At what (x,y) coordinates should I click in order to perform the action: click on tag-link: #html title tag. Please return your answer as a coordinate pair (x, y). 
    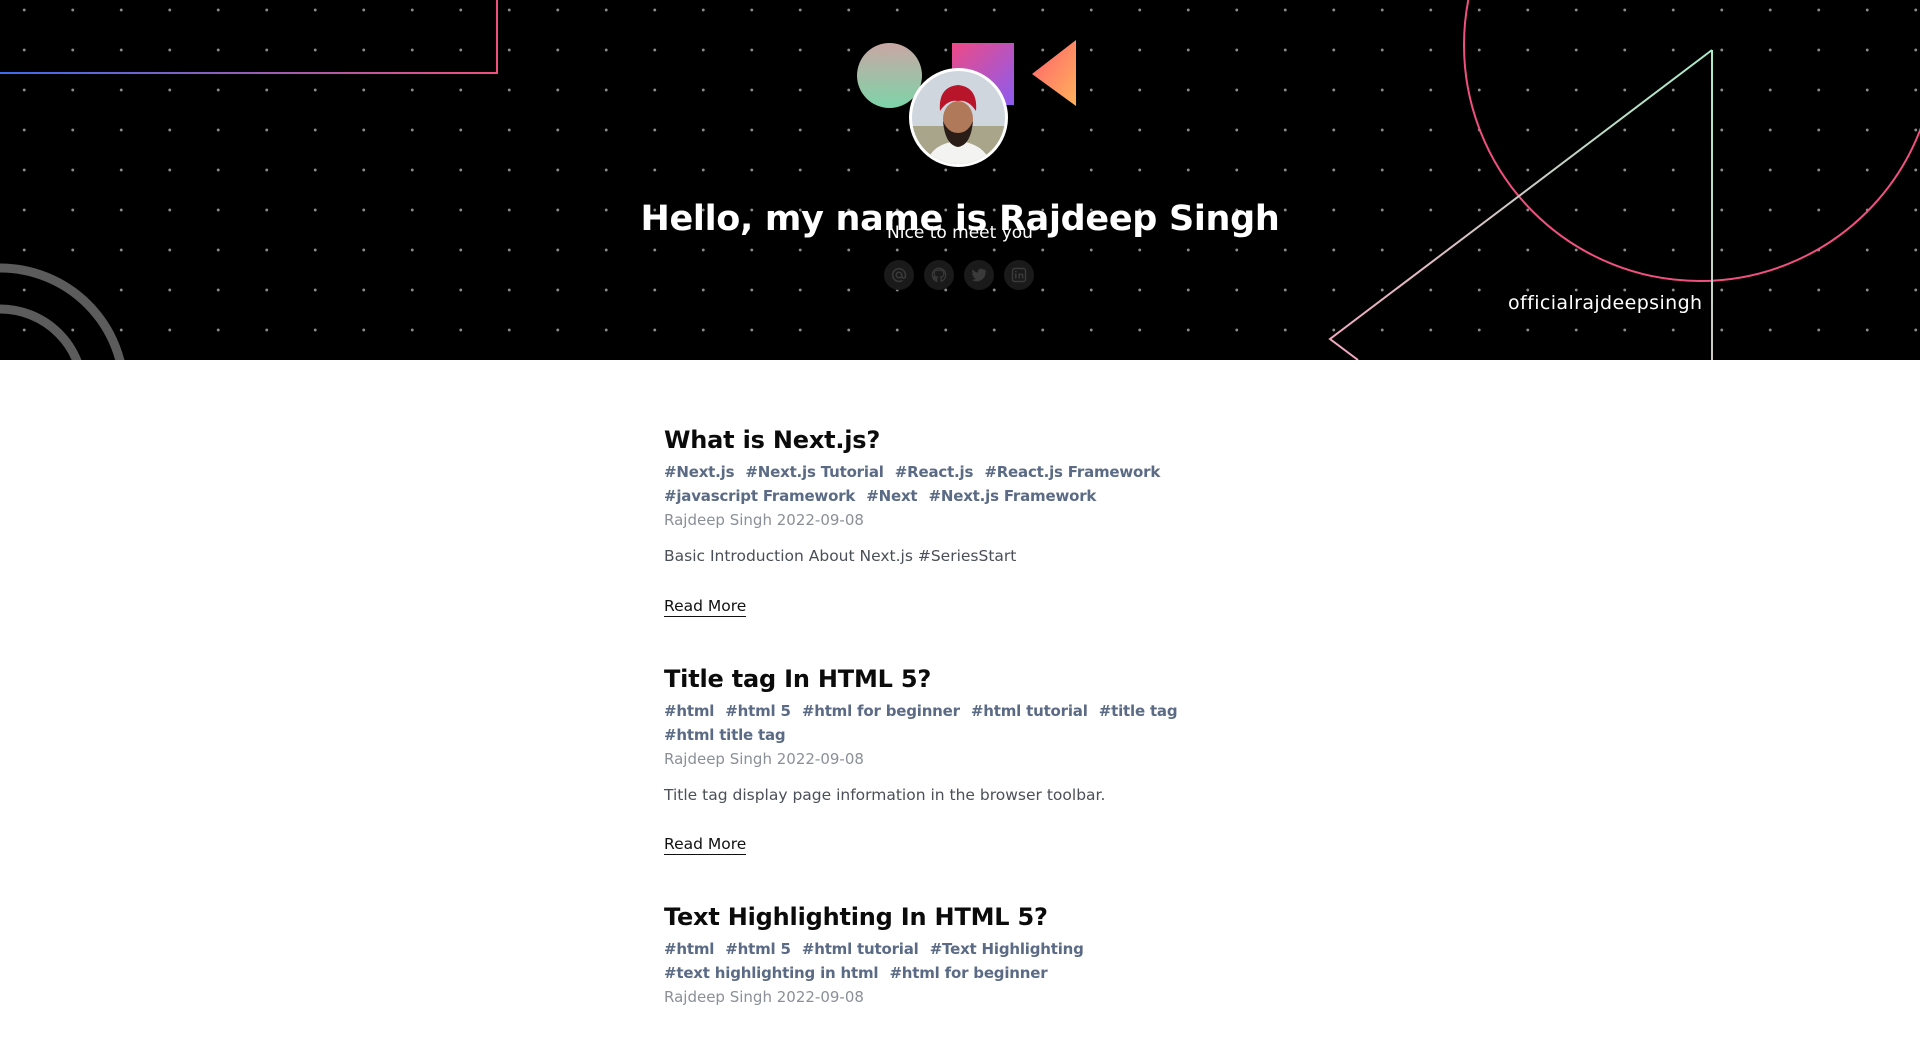
    Looking at the image, I should click on (725, 735).